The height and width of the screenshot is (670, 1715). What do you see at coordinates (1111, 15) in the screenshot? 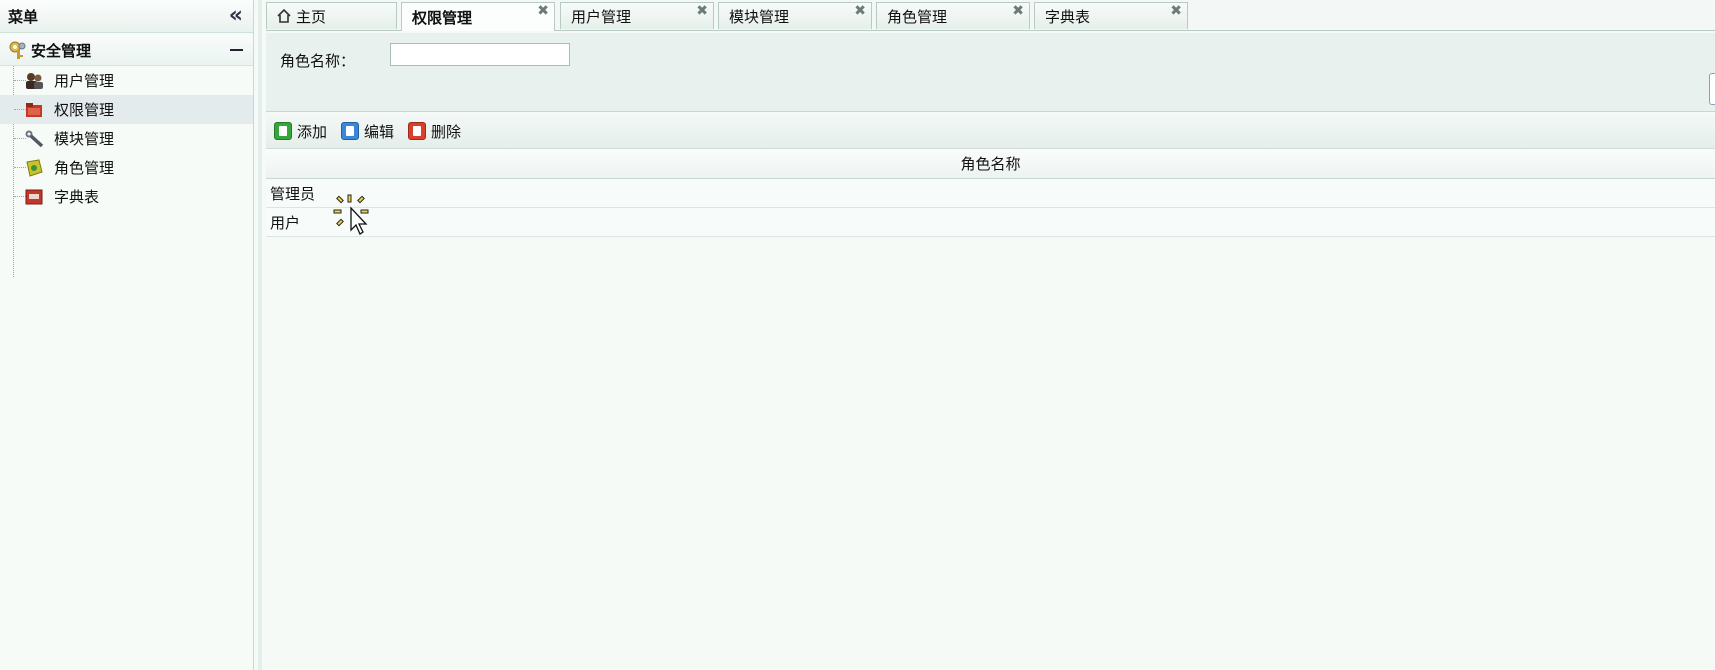
I see `tab-dictionary: 字典表 ✖` at bounding box center [1111, 15].